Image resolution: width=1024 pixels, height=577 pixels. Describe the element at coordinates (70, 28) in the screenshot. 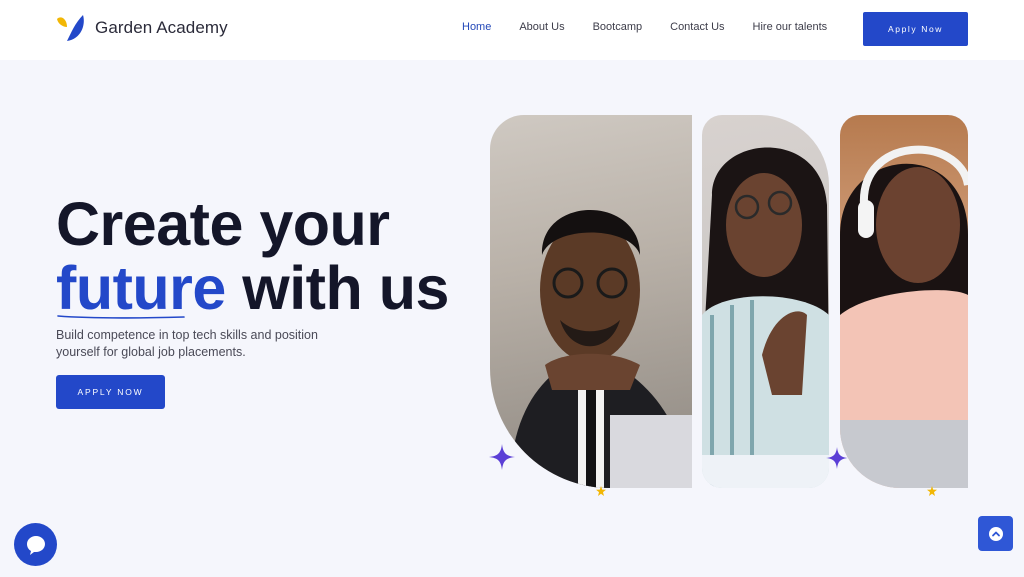

I see `logo-icon` at that location.